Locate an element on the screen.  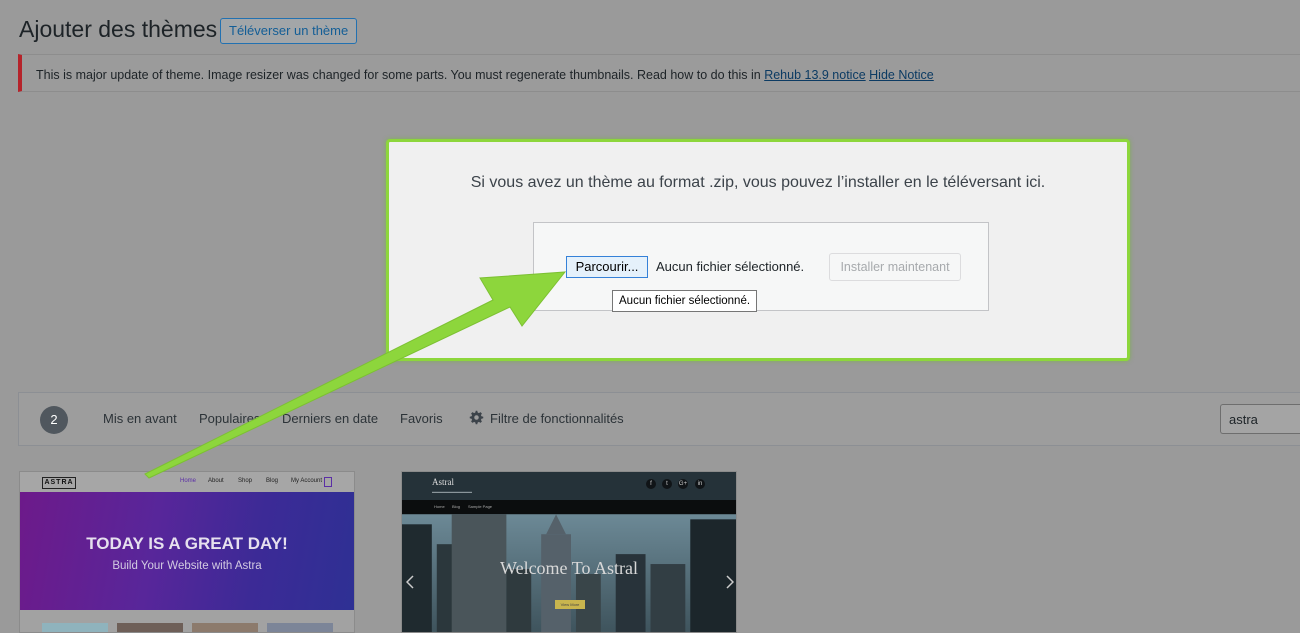
hide-notice-link: Hide Notice is located at coordinates (901, 75).